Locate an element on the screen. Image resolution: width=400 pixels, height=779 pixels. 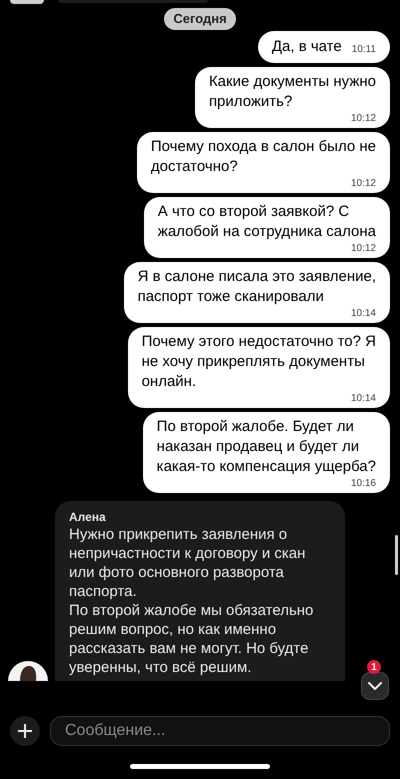
message-text: А что со второй заявкой? С жалобой на сотрудника салона is located at coordinates (267, 222).